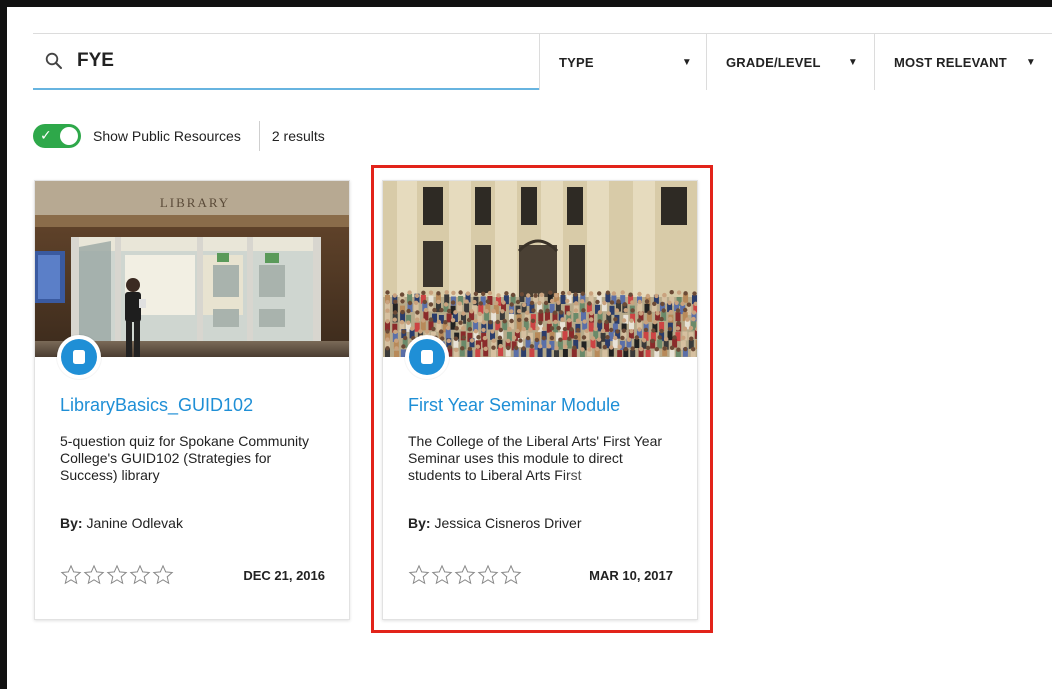  I want to click on document-icon, so click(427, 357).